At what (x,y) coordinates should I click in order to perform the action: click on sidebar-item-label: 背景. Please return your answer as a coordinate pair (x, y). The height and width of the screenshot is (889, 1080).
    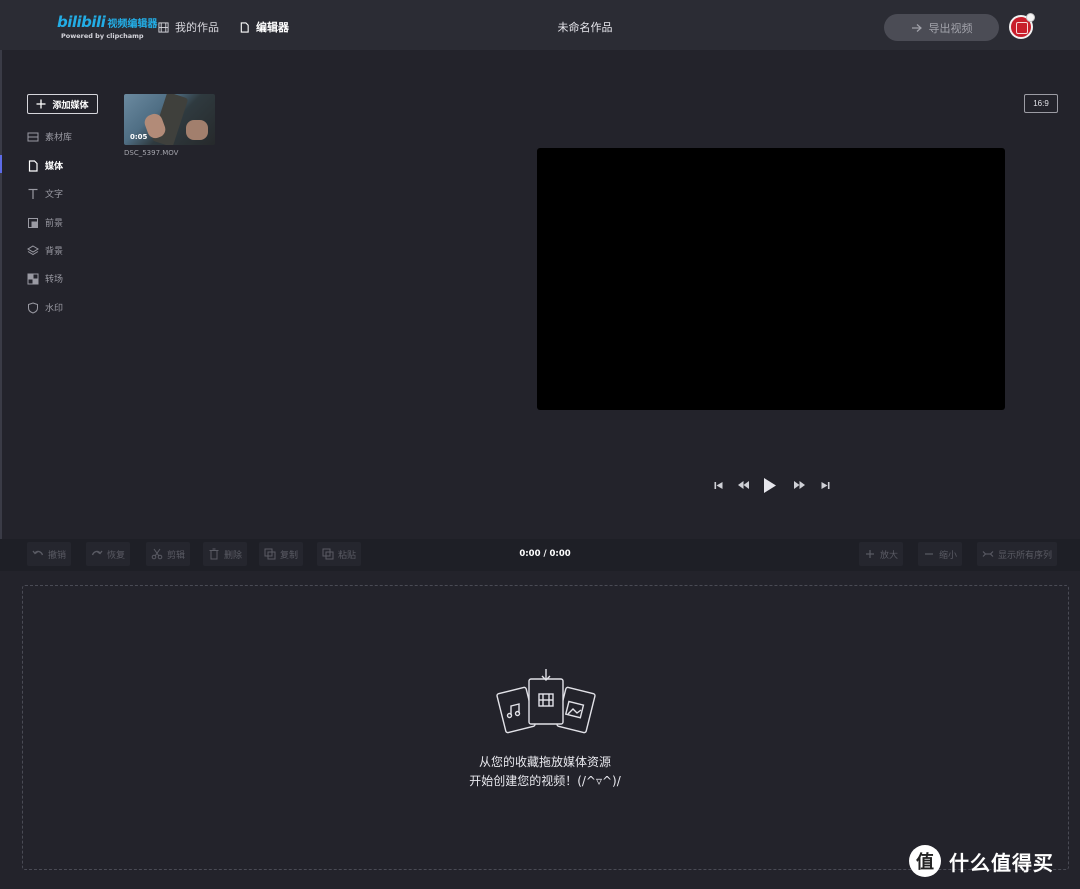
    Looking at the image, I should click on (54, 252).